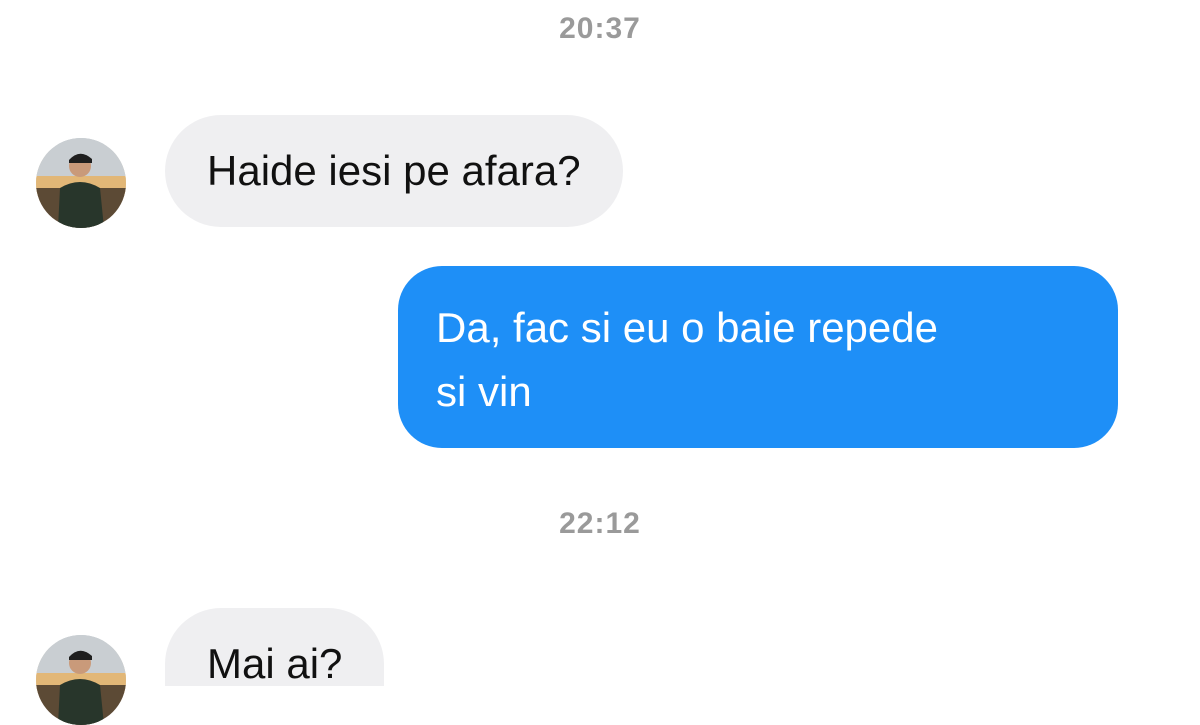  Describe the element at coordinates (687, 327) in the screenshot. I see `message-text-line: Da, fac si eu o baie repede` at that location.